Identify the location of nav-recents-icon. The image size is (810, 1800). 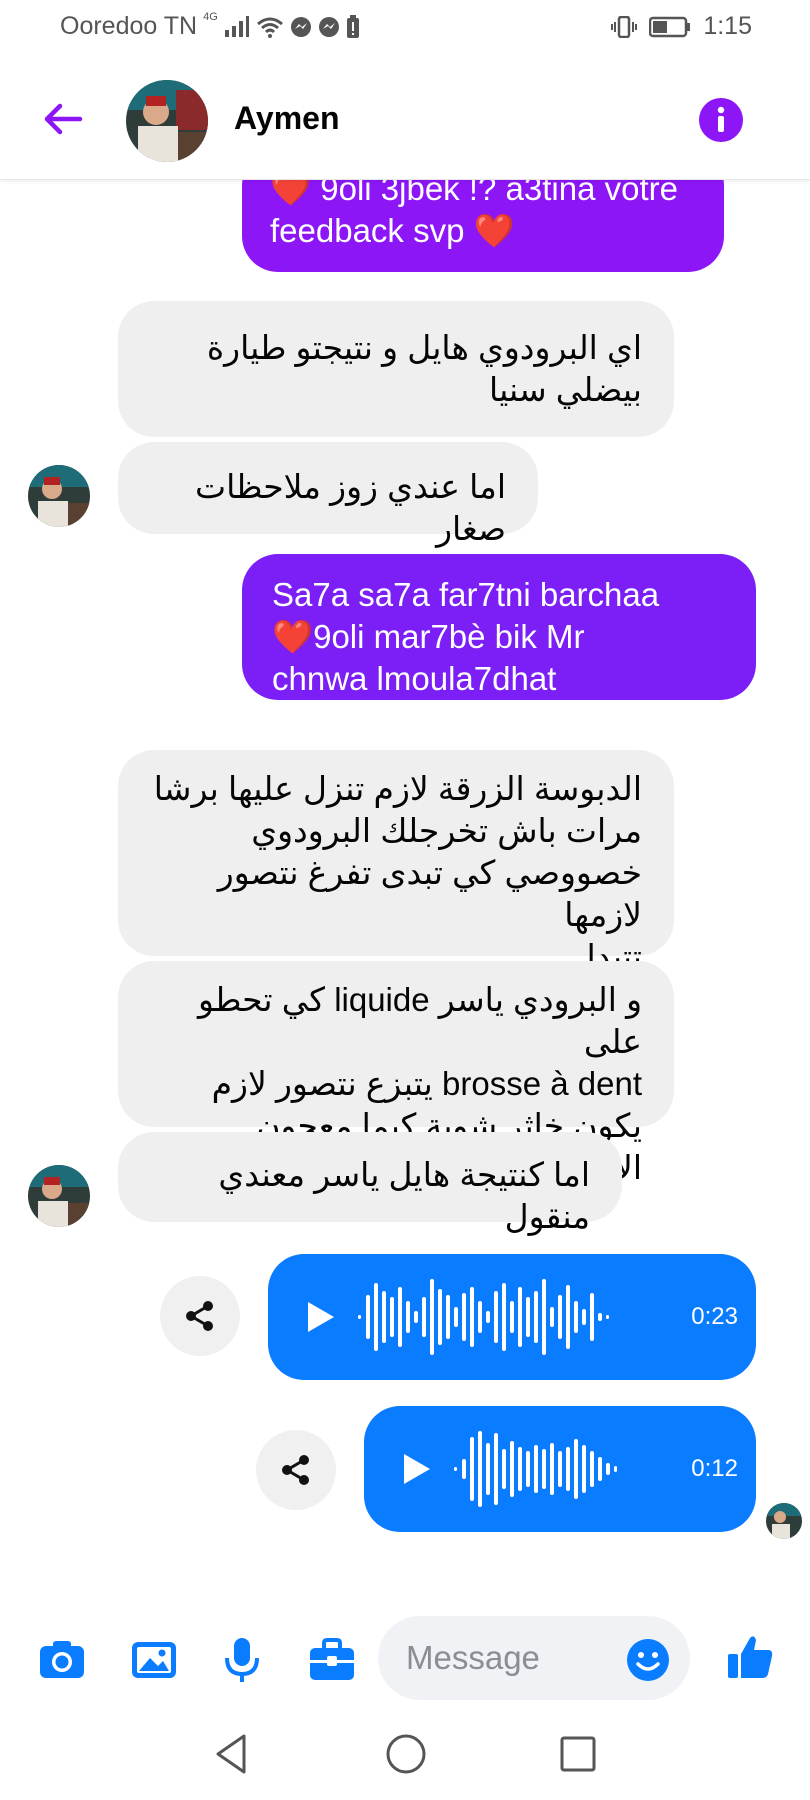
(578, 1754).